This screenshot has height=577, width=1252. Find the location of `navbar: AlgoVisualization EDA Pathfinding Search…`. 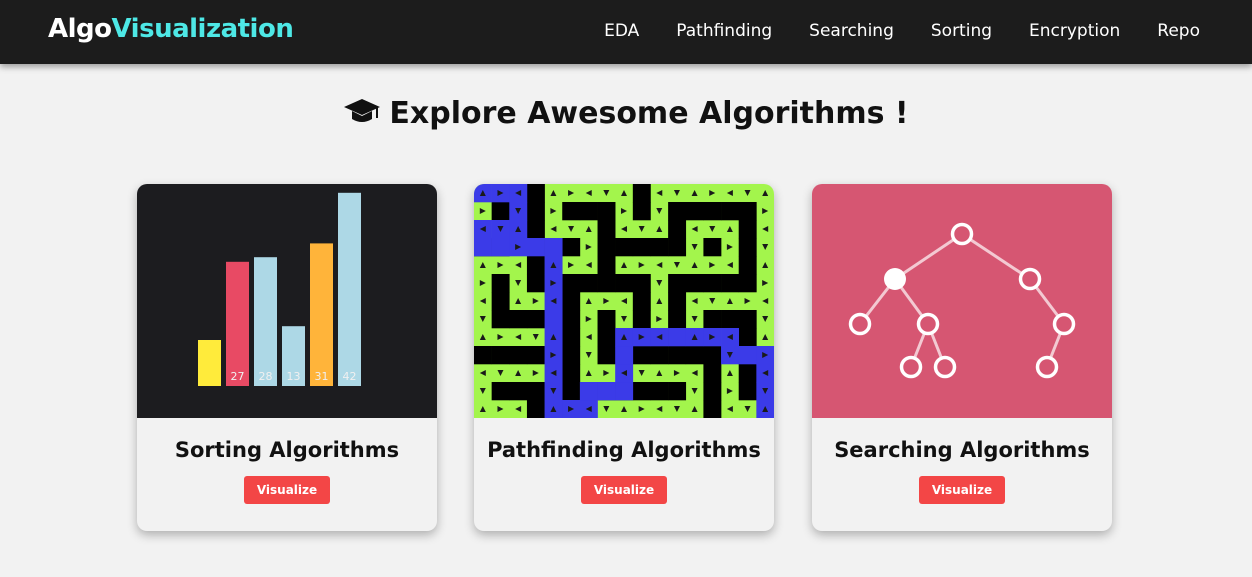

navbar: AlgoVisualization EDA Pathfinding Search… is located at coordinates (626, 32).